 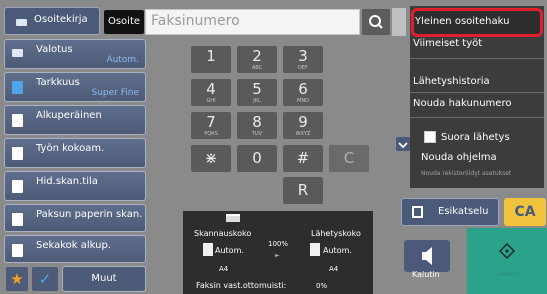 I want to click on more-button: Muut, so click(x=104, y=279).